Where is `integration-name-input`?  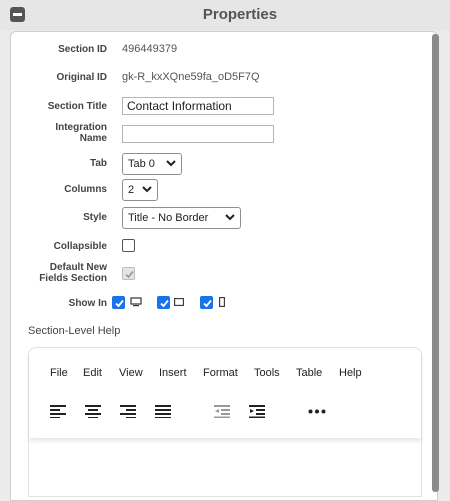
integration-name-input is located at coordinates (198, 134).